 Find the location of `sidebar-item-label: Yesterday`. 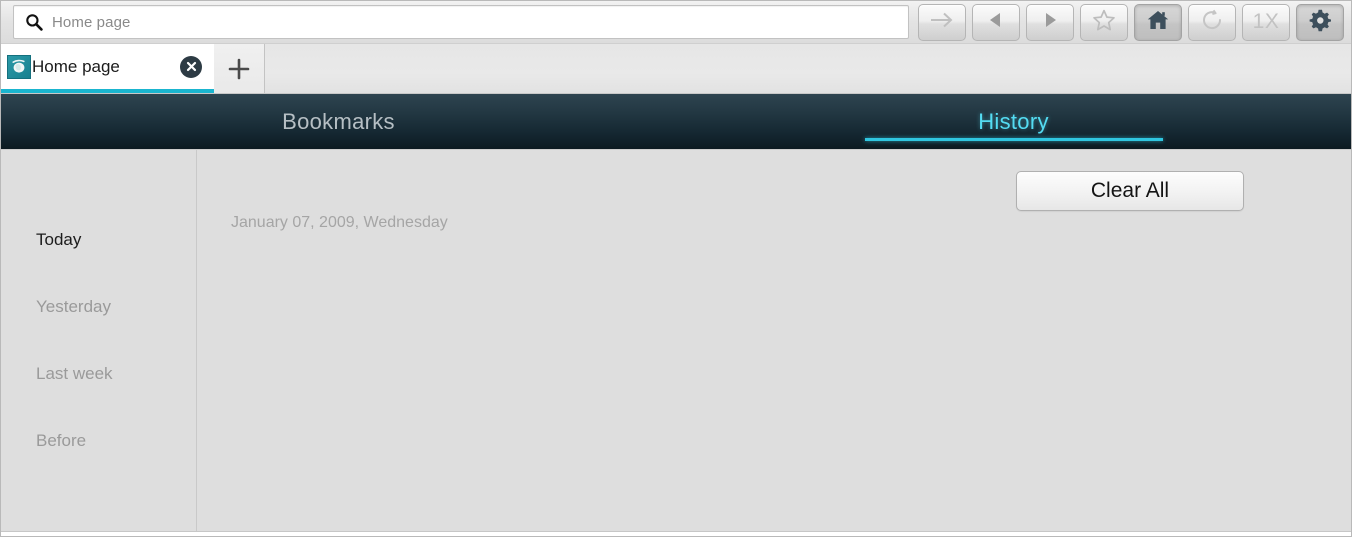

sidebar-item-label: Yesterday is located at coordinates (73, 306).